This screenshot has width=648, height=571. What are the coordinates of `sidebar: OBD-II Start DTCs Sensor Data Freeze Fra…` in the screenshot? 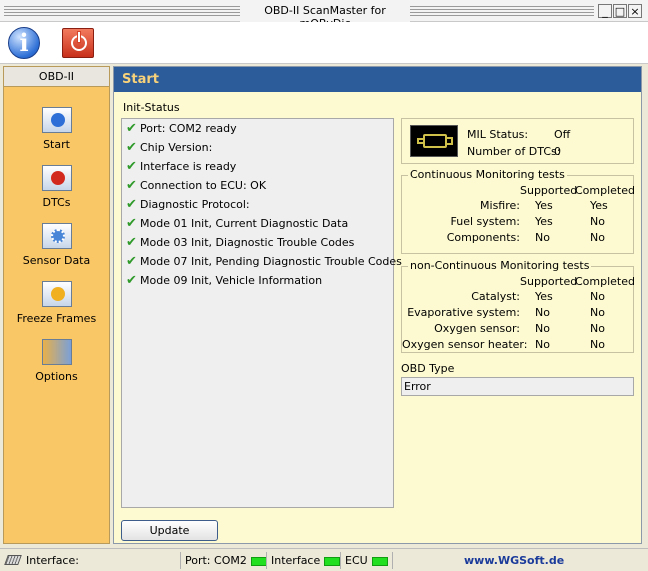 It's located at (56, 305).